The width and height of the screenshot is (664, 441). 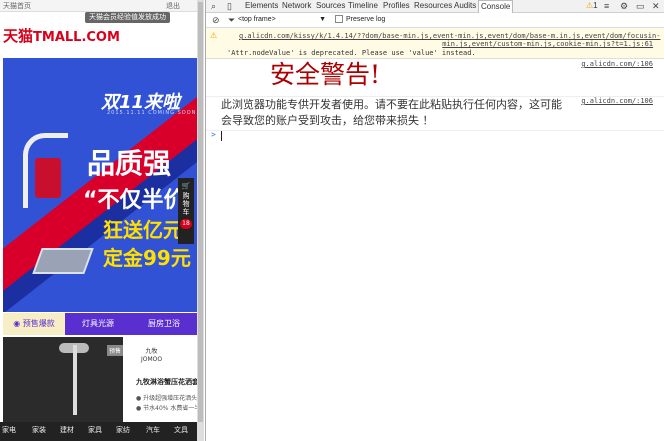 What do you see at coordinates (221, 136) in the screenshot?
I see `text-caret` at bounding box center [221, 136].